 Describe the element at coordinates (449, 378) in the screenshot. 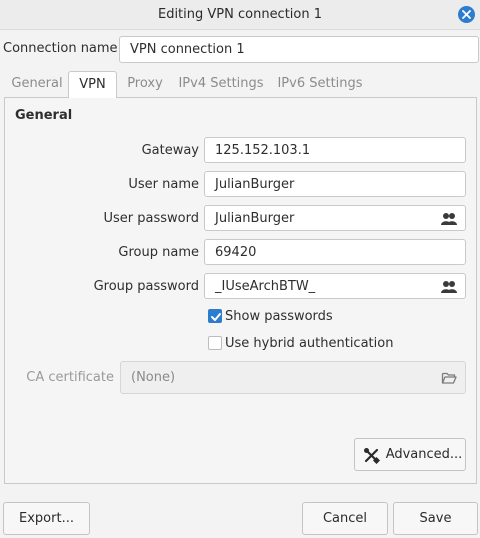

I see `folder-open-icon` at that location.